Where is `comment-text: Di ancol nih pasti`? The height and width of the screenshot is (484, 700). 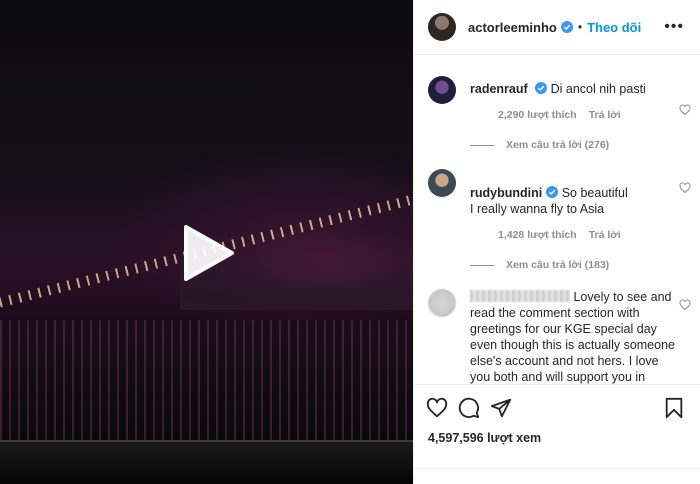
comment-text: Di ancol nih pasti is located at coordinates (598, 89).